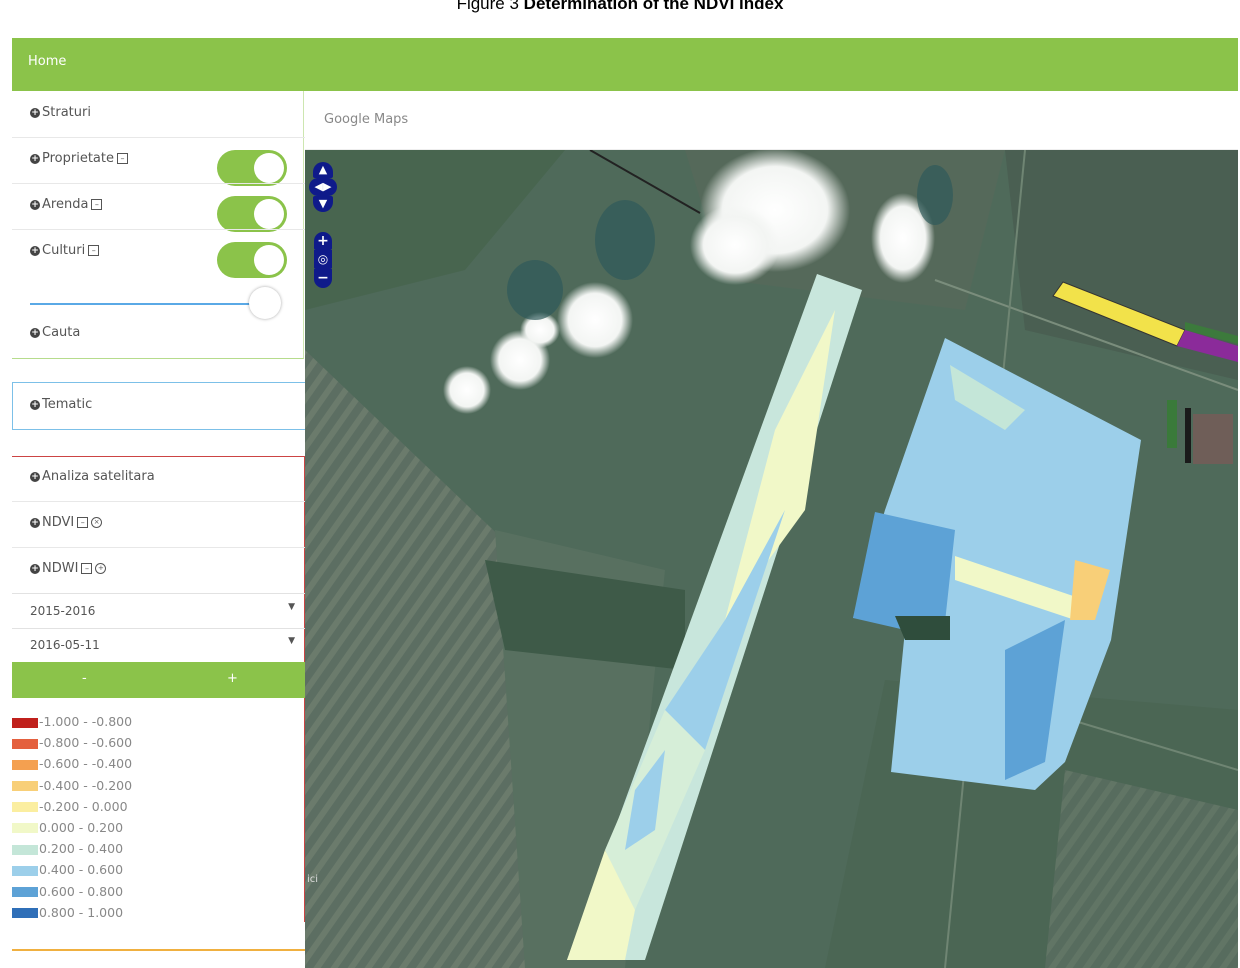 This screenshot has width=1240, height=968. What do you see at coordinates (81, 912) in the screenshot?
I see `legend-label: 0.800 - 1.000` at bounding box center [81, 912].